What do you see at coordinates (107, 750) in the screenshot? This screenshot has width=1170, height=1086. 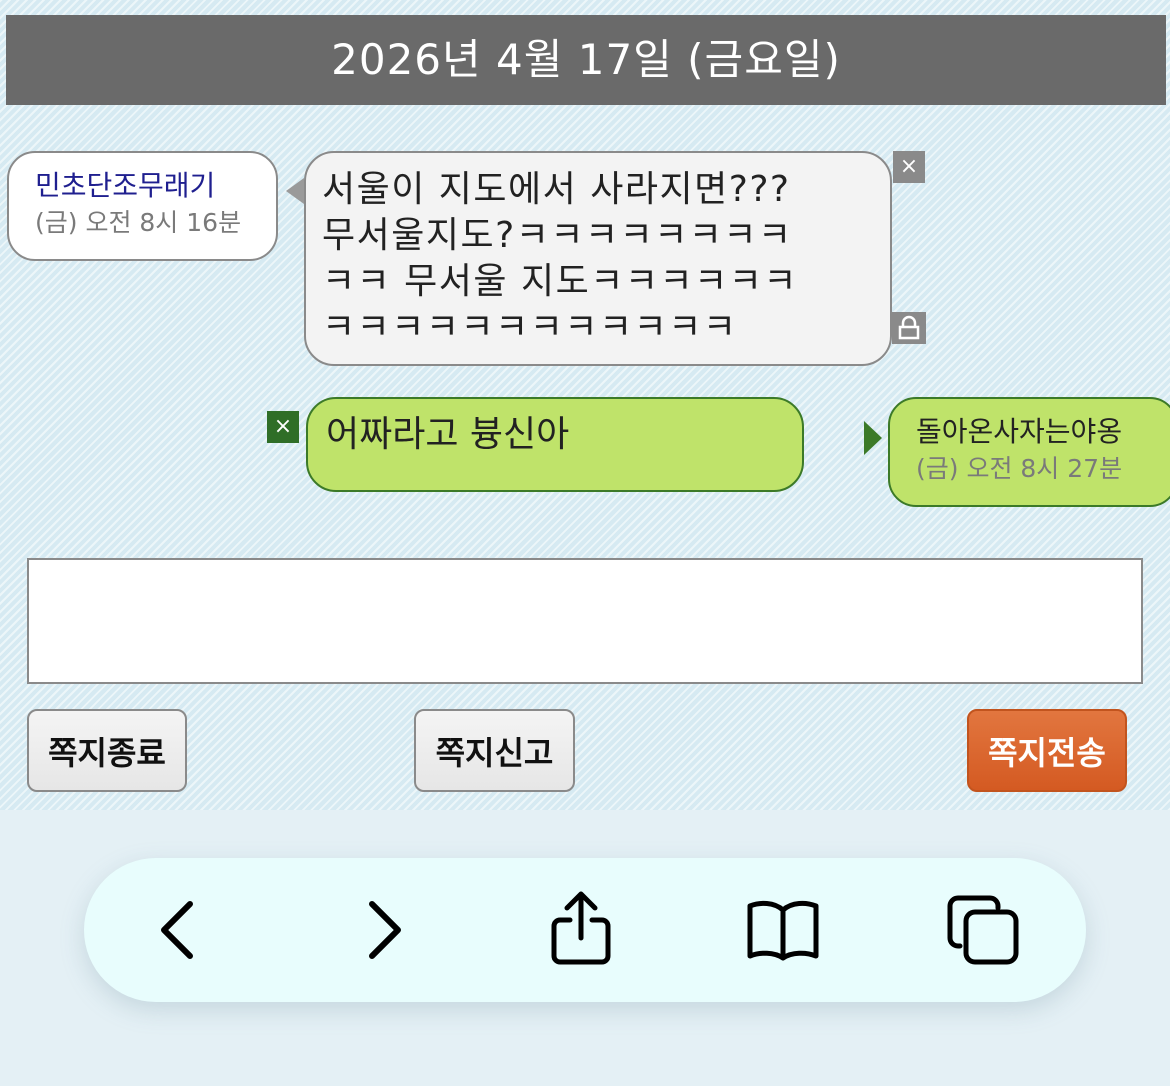 I see `exit-message-button: 쪽지종료` at bounding box center [107, 750].